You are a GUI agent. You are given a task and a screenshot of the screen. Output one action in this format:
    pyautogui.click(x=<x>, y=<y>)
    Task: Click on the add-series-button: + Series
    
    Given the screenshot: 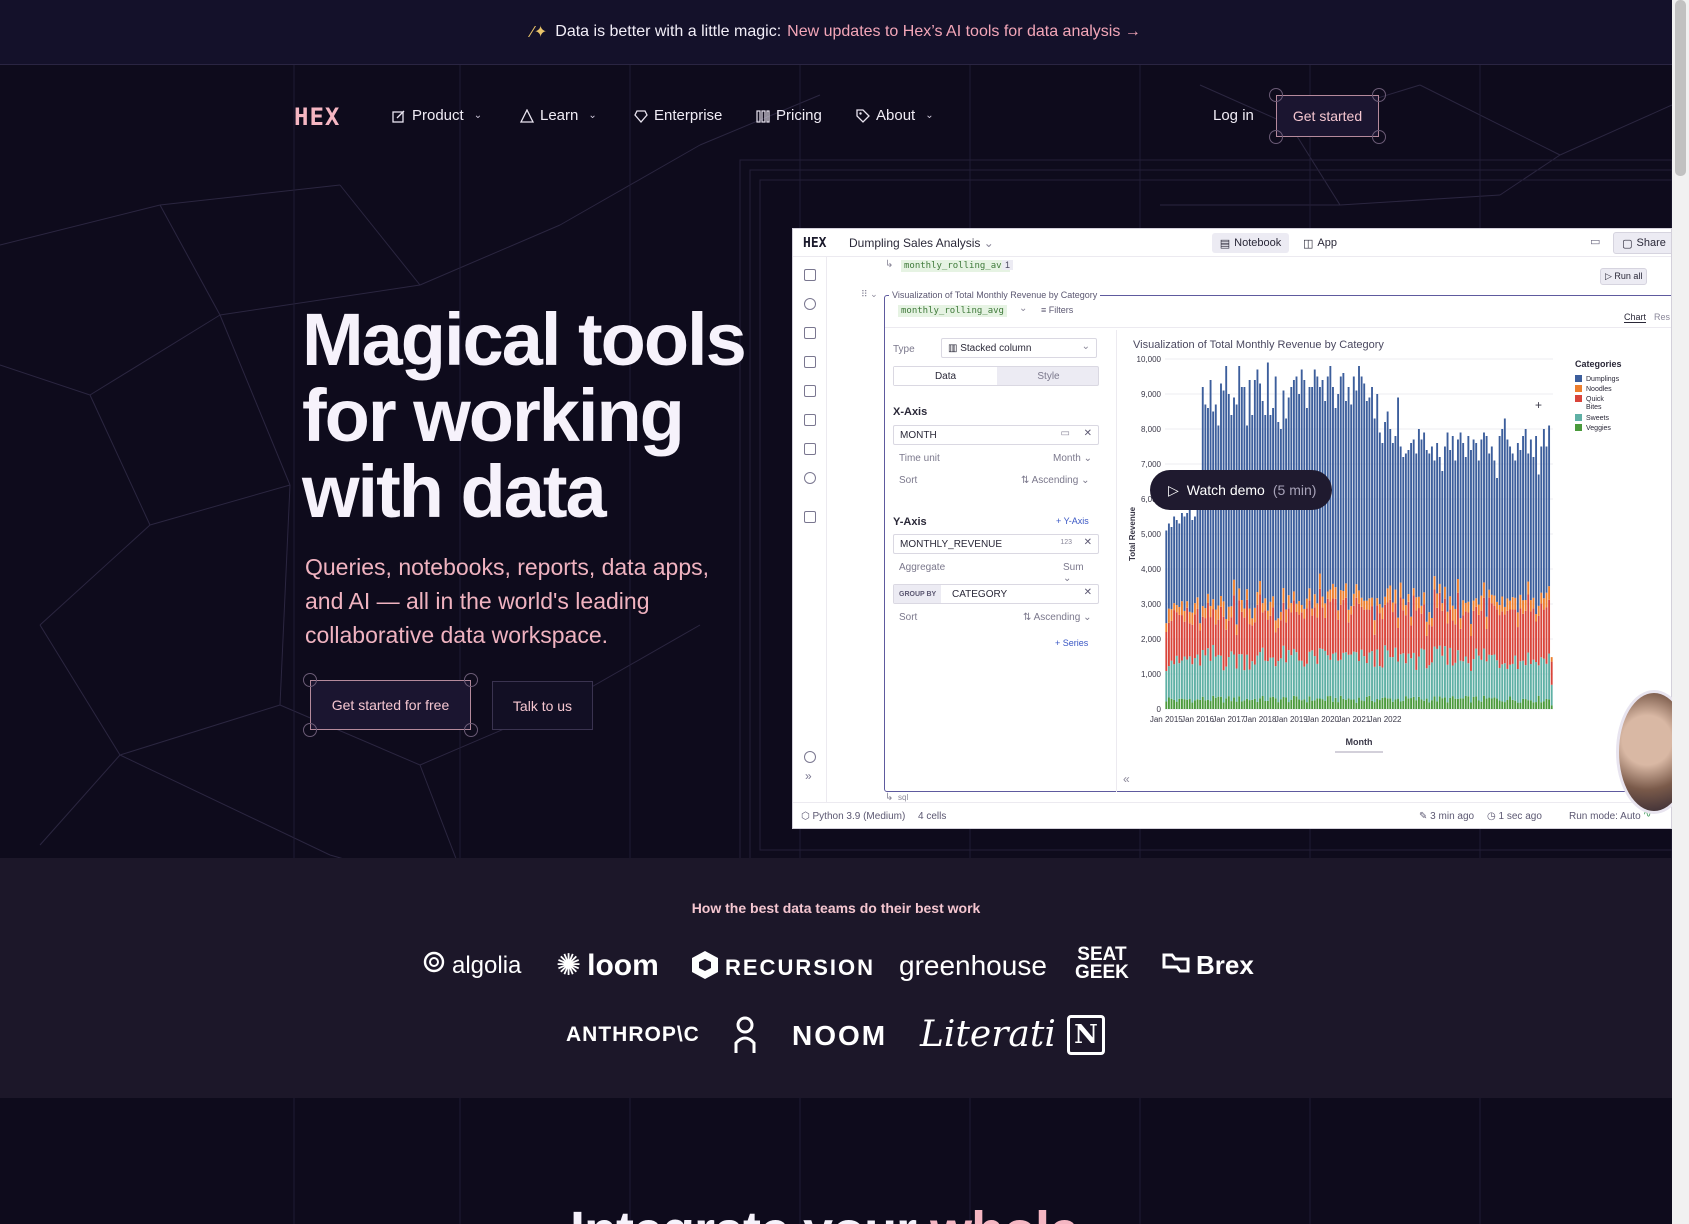 What is the action you would take?
    pyautogui.click(x=1071, y=643)
    